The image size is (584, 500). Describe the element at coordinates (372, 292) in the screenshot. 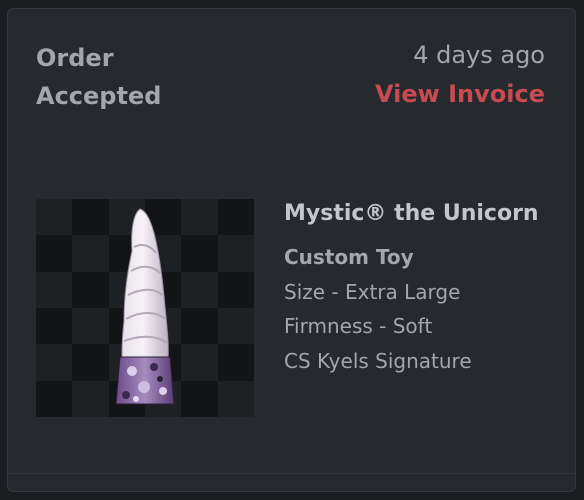

I see `product-detail-size: Size - Extra Large` at that location.